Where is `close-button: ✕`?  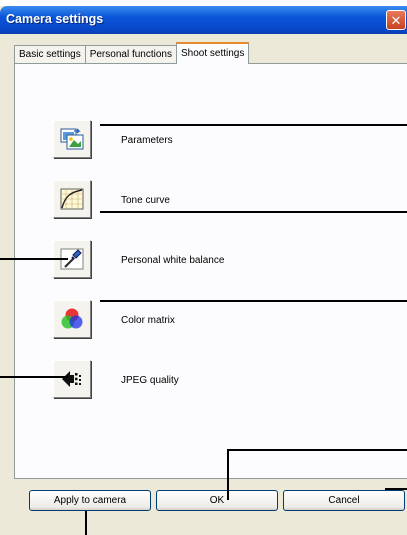 close-button: ✕ is located at coordinates (396, 20).